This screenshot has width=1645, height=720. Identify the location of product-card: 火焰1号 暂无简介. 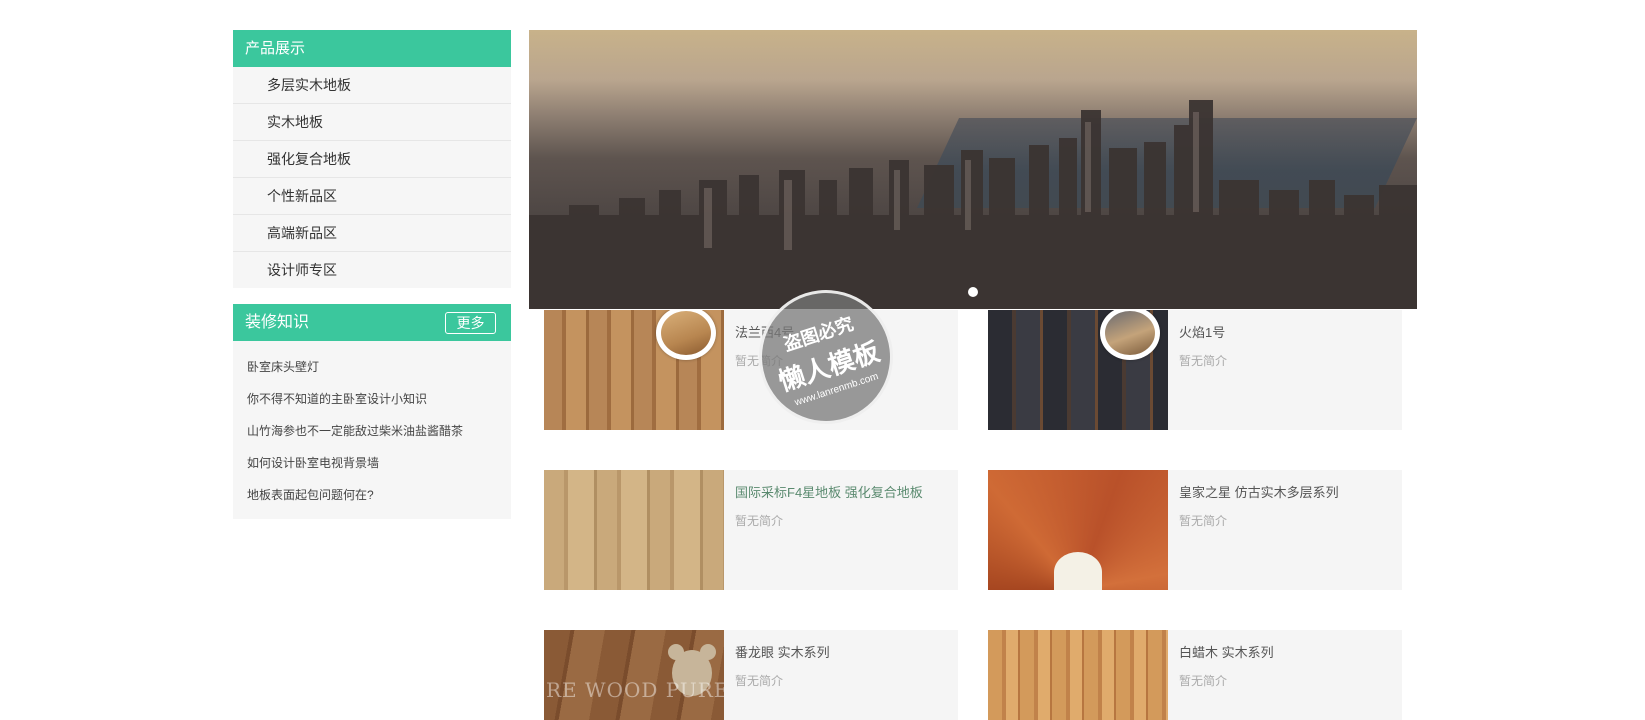
(1195, 370).